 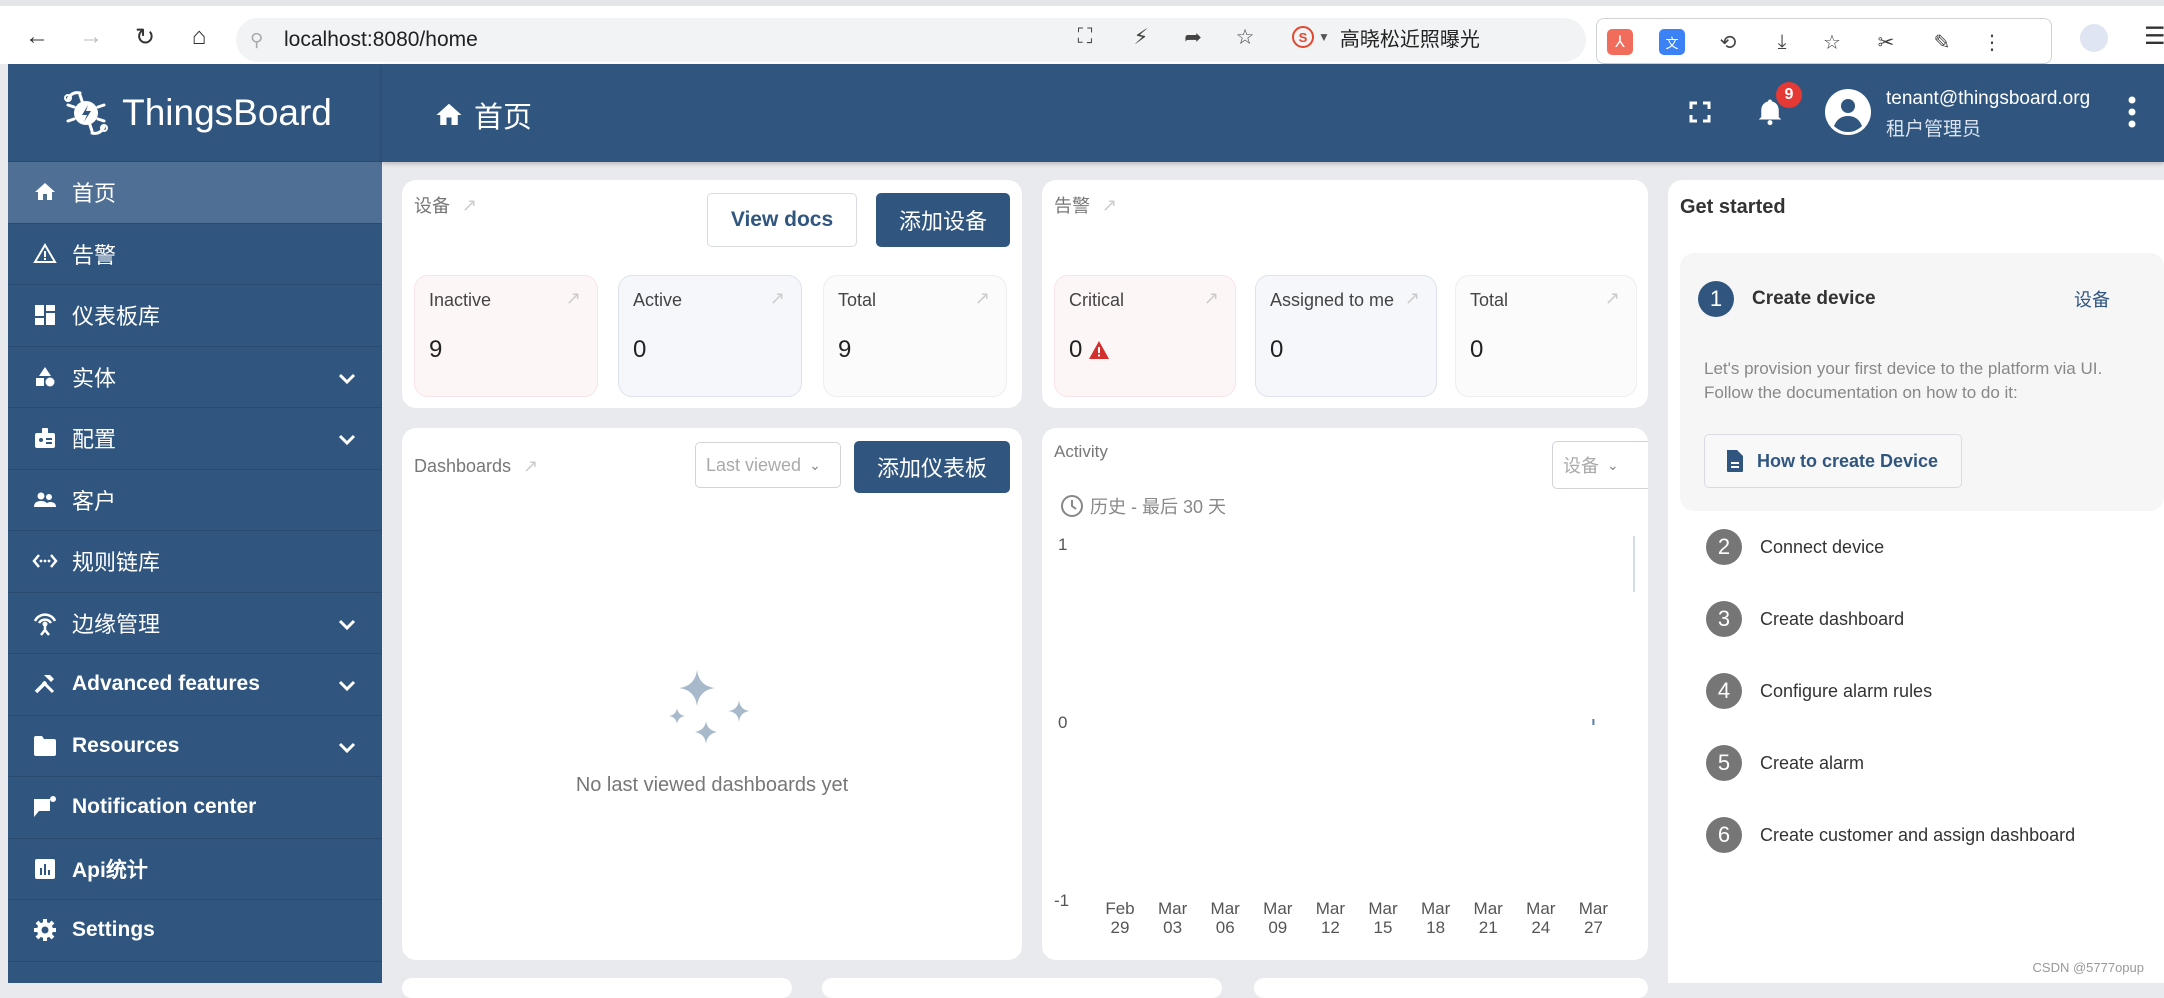 What do you see at coordinates (113, 930) in the screenshot?
I see `sidebar-item-label: Settings` at bounding box center [113, 930].